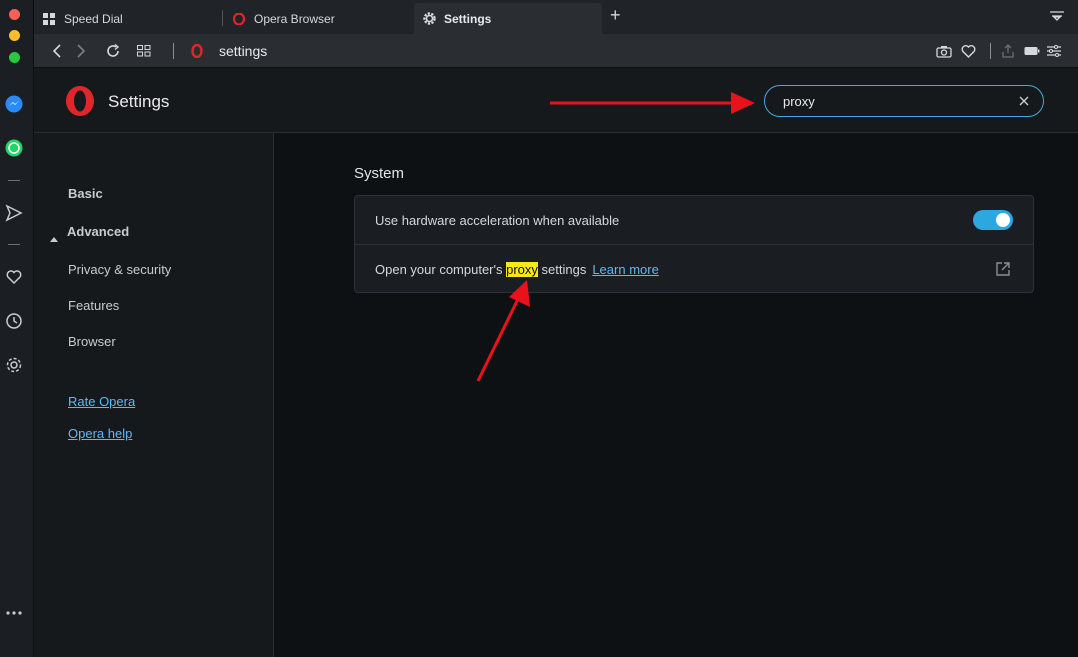 The image size is (1078, 657). Describe the element at coordinates (14, 613) in the screenshot. I see `more-options-icon` at that location.